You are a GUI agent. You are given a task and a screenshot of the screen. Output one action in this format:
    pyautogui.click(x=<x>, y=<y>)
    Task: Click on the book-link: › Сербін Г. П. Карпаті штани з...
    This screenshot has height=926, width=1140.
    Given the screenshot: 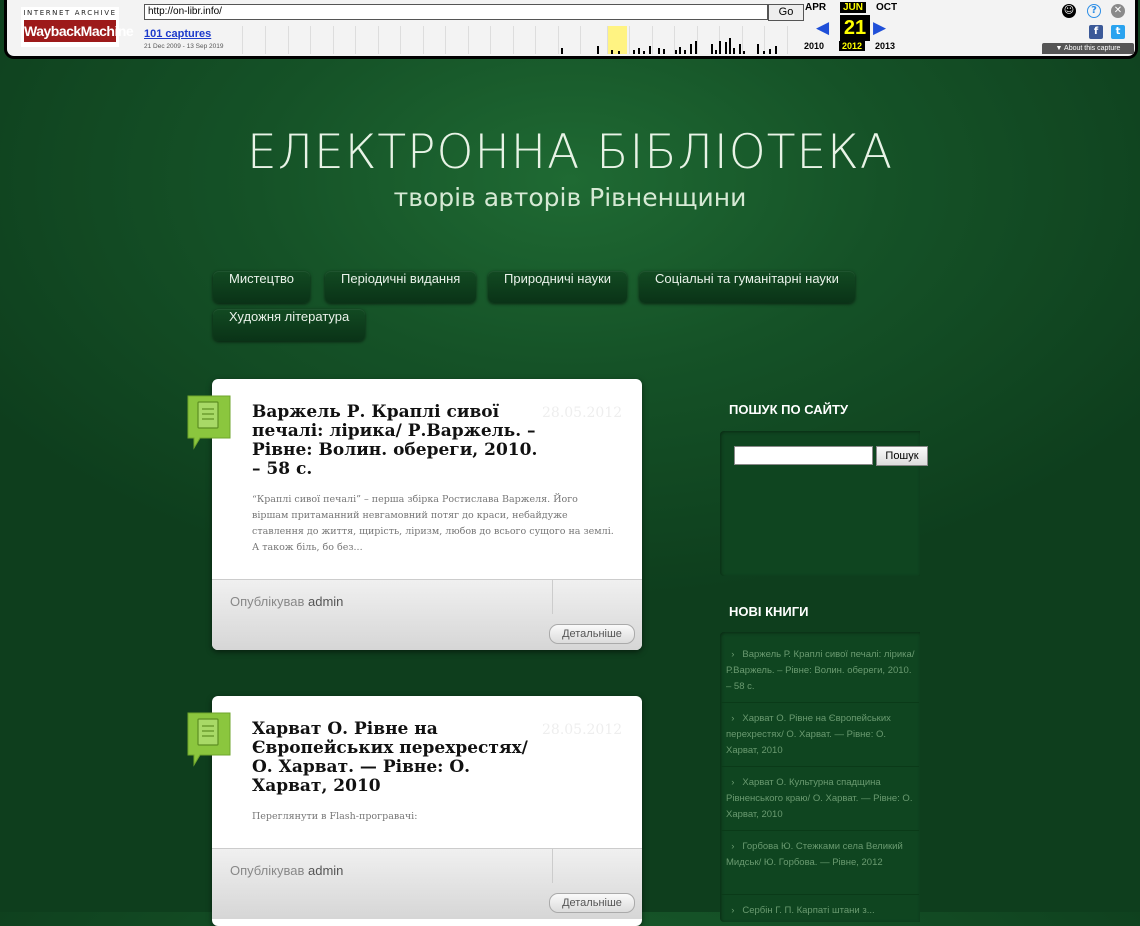 What is the action you would take?
    pyautogui.click(x=822, y=911)
    